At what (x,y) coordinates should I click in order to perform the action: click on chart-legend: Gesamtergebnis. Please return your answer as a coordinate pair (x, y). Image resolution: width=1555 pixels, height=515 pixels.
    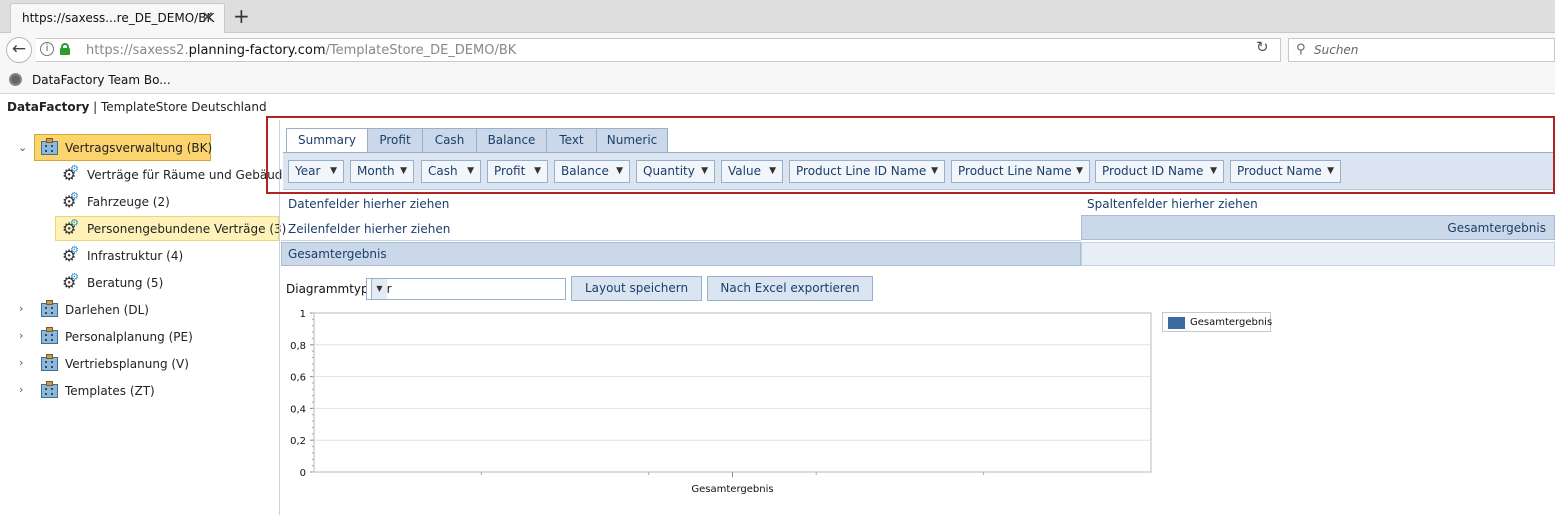
    Looking at the image, I should click on (1217, 322).